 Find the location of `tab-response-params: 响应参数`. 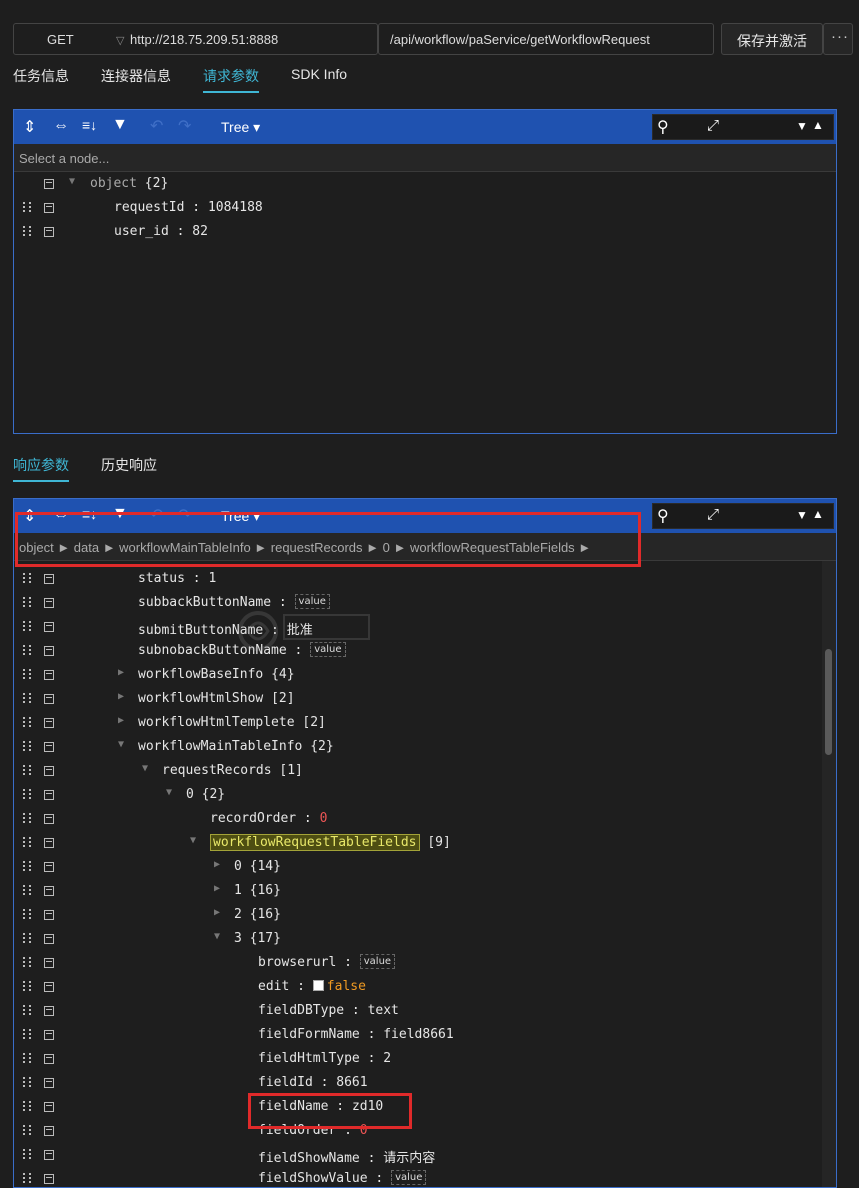

tab-response-params: 响应参数 is located at coordinates (41, 465).